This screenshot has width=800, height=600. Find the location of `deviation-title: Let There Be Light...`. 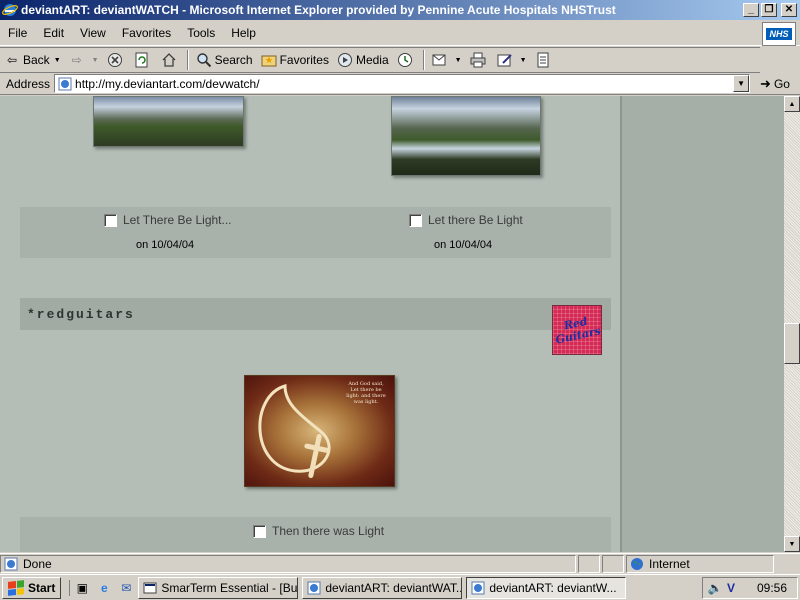

deviation-title: Let There Be Light... is located at coordinates (177, 220).